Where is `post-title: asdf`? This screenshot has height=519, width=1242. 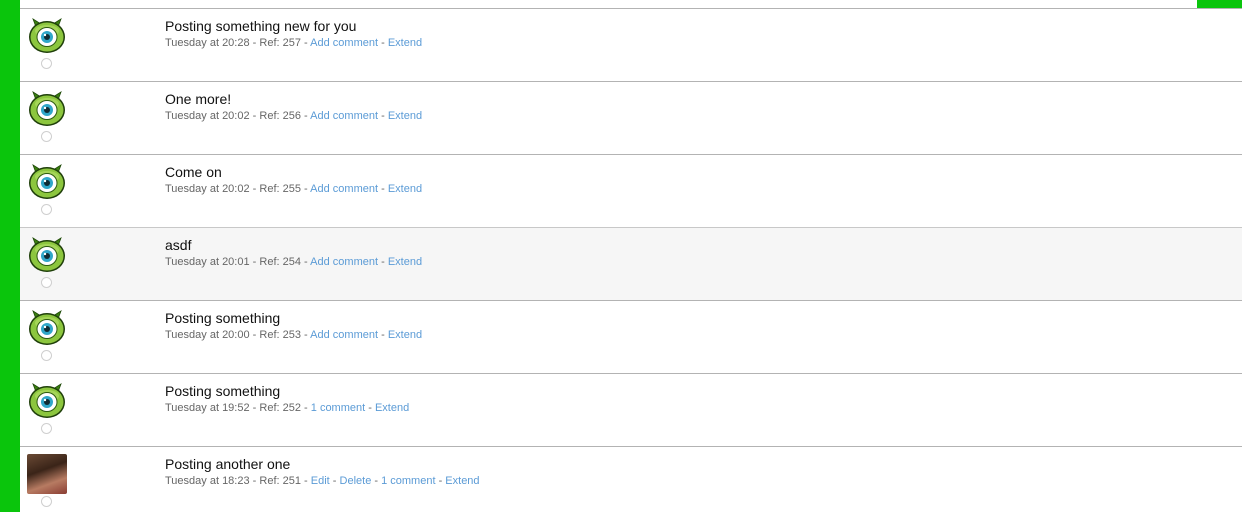
post-title: asdf is located at coordinates (178, 245).